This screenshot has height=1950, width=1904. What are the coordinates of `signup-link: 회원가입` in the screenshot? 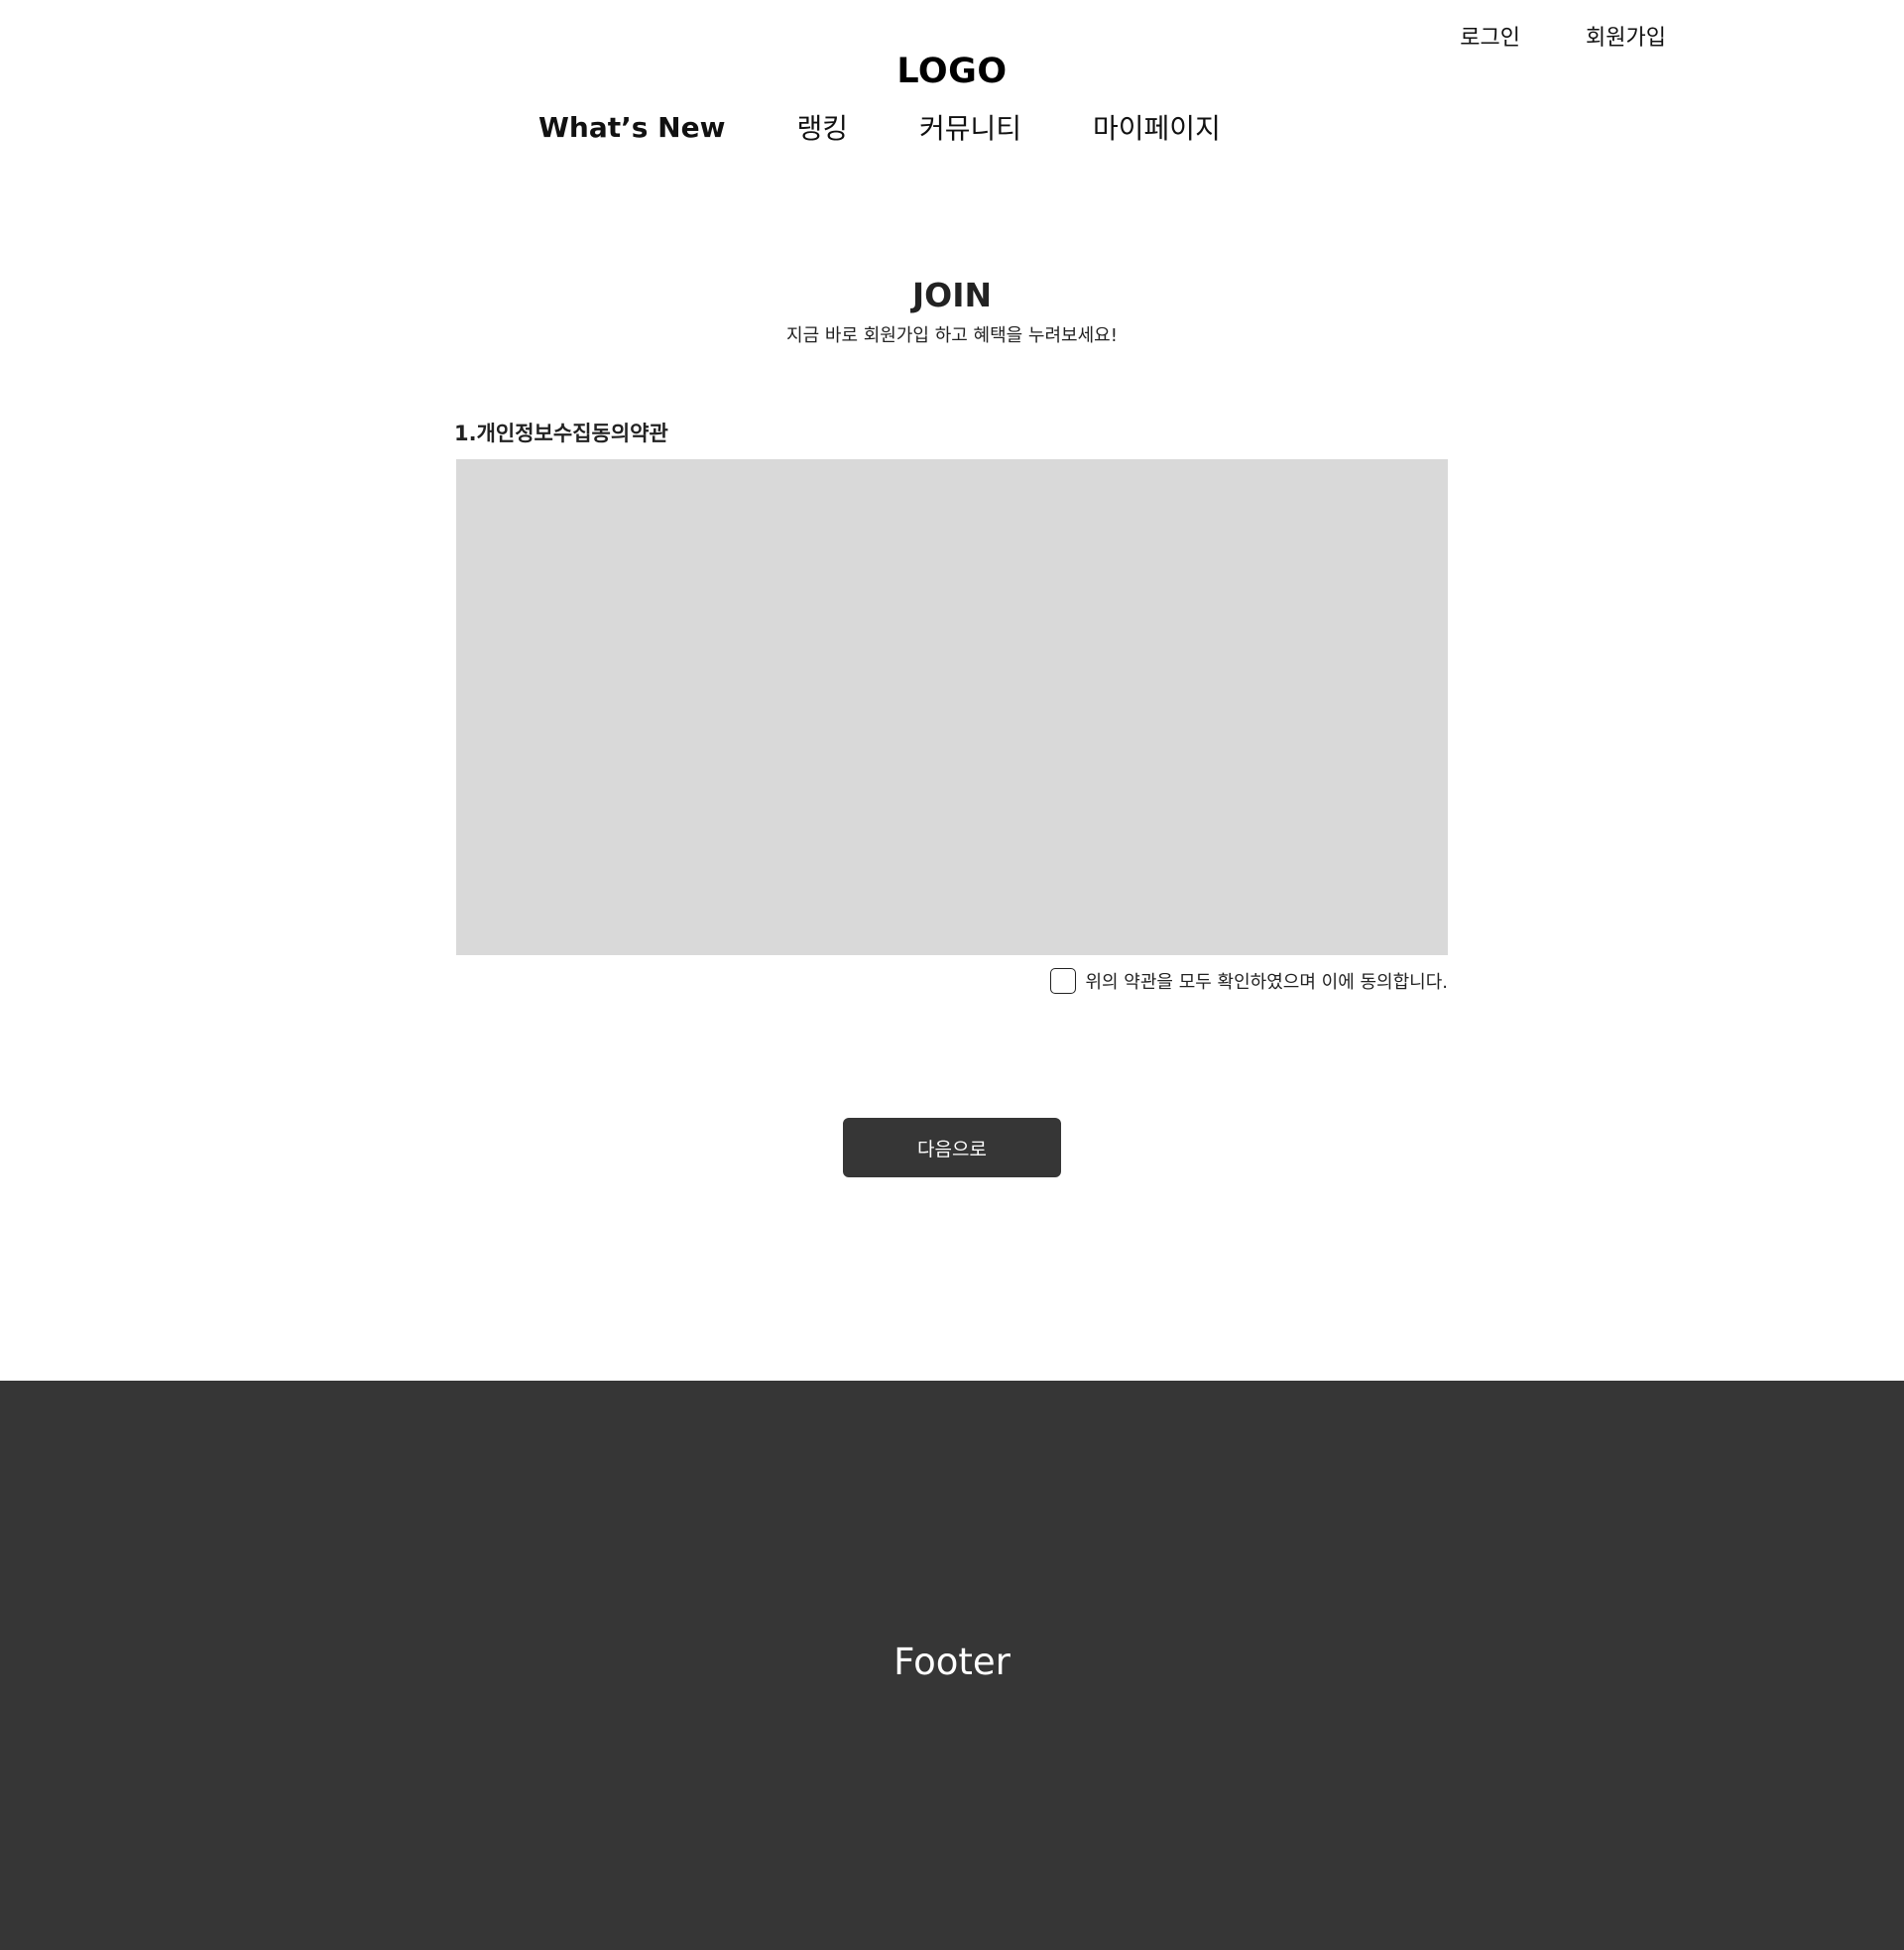 It's located at (1626, 36).